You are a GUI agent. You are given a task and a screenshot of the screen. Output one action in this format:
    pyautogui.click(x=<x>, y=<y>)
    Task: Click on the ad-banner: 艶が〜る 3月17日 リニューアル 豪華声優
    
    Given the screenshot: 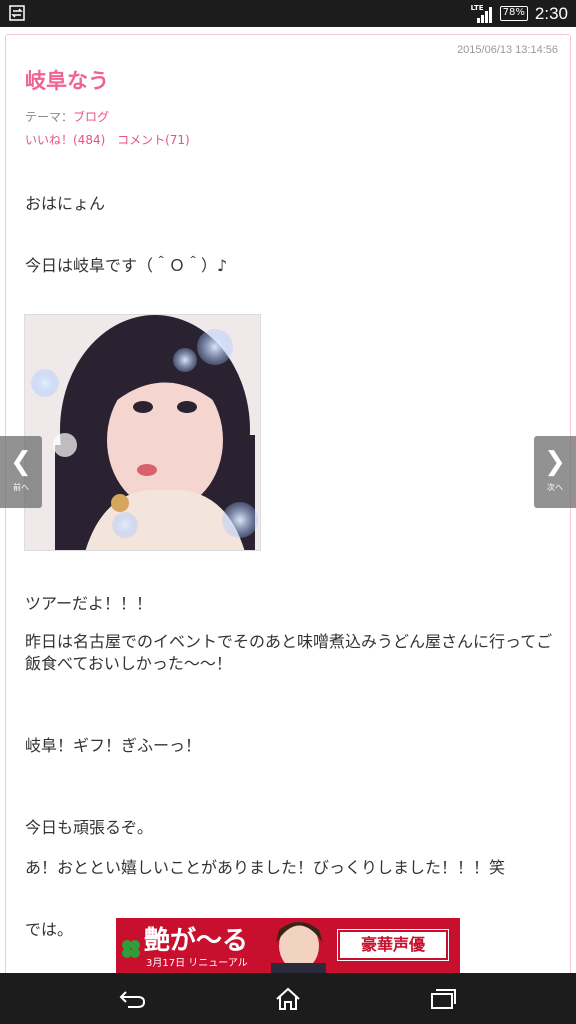 What is the action you would take?
    pyautogui.click(x=288, y=945)
    